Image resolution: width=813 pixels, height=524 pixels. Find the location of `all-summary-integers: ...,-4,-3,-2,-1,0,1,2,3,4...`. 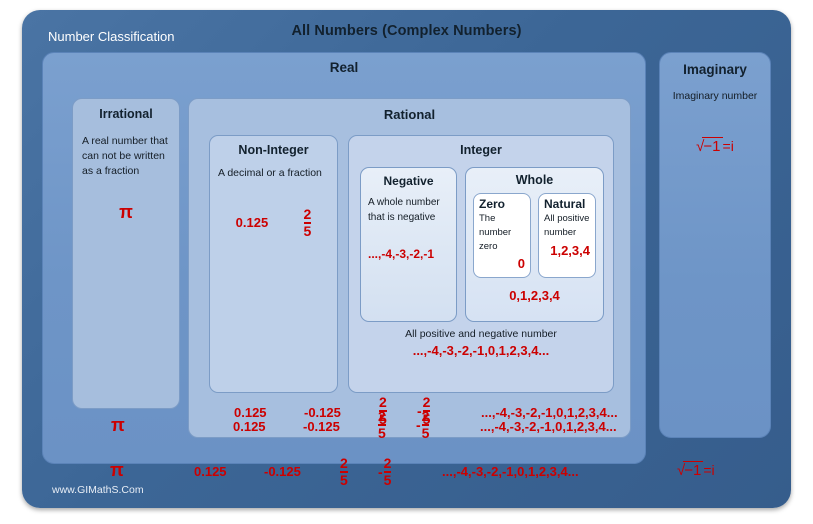

all-summary-integers: ...,-4,-3,-2,-1,0,1,2,3,4... is located at coordinates (510, 471).